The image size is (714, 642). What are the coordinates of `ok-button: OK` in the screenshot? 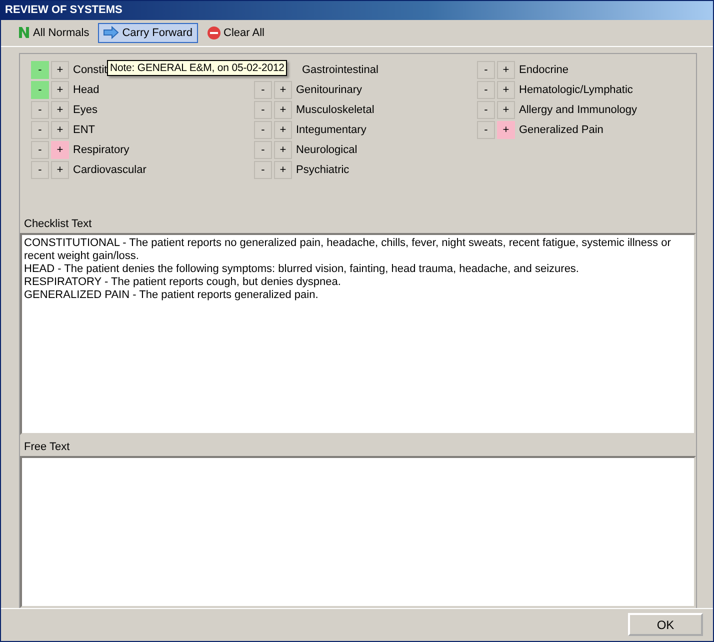 It's located at (665, 624).